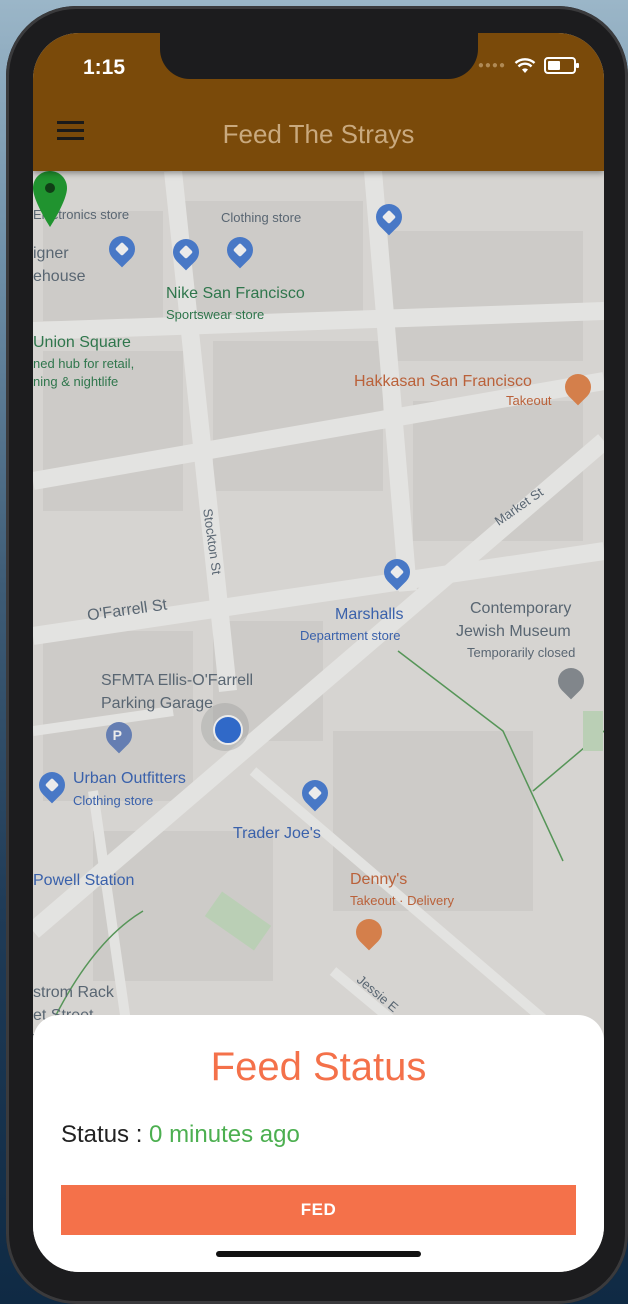 This screenshot has width=628, height=1304. I want to click on map-label-dennys: Denny's, so click(379, 879).